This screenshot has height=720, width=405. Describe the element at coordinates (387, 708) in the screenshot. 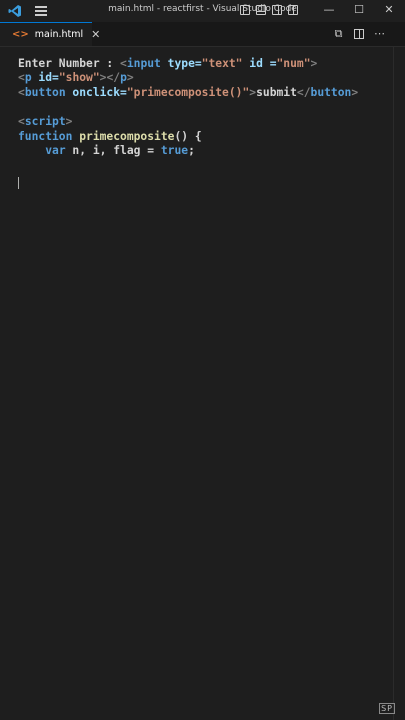

I see `watermark-logo: SP` at that location.